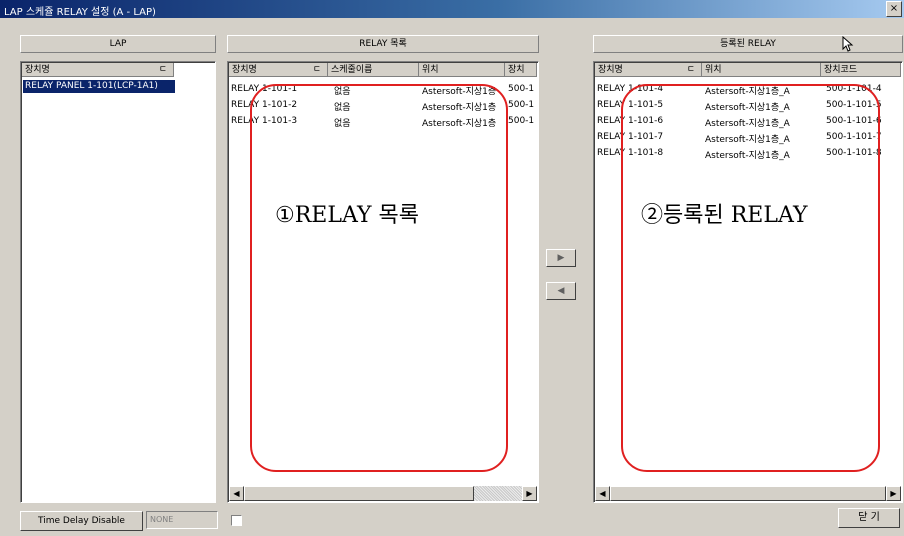 The width and height of the screenshot is (904, 536). Describe the element at coordinates (236, 520) in the screenshot. I see `time-delay-checkbox` at that location.